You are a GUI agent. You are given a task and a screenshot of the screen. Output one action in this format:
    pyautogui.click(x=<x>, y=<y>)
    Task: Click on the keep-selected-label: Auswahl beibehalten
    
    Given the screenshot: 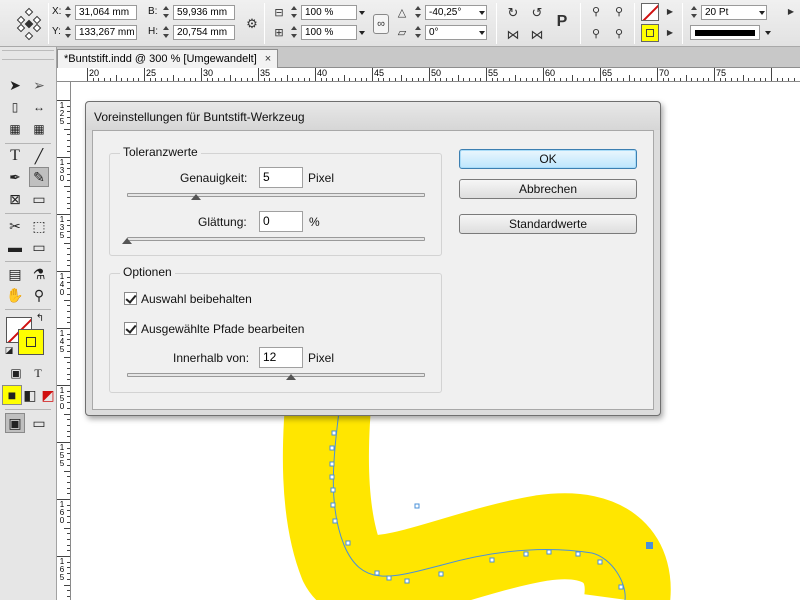 What is the action you would take?
    pyautogui.click(x=196, y=299)
    